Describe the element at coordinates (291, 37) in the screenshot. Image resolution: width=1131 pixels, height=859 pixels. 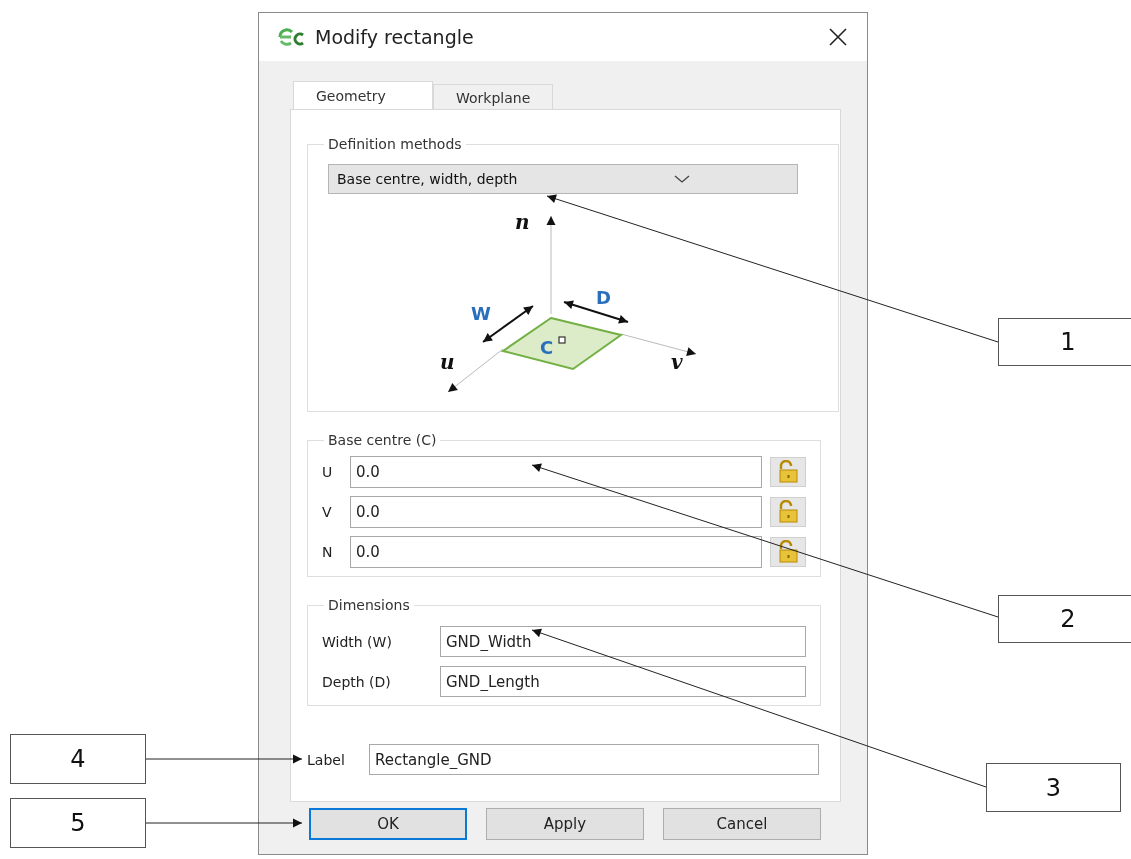
I see `logo-icon` at that location.